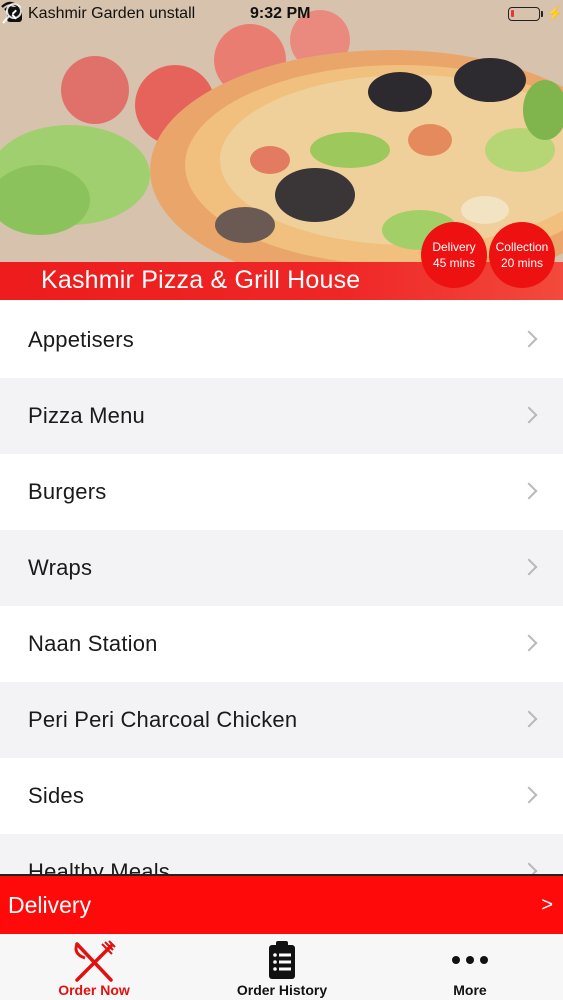 The height and width of the screenshot is (1000, 563). Describe the element at coordinates (522, 263) in the screenshot. I see `badge-collection-time: 20 mins` at that location.